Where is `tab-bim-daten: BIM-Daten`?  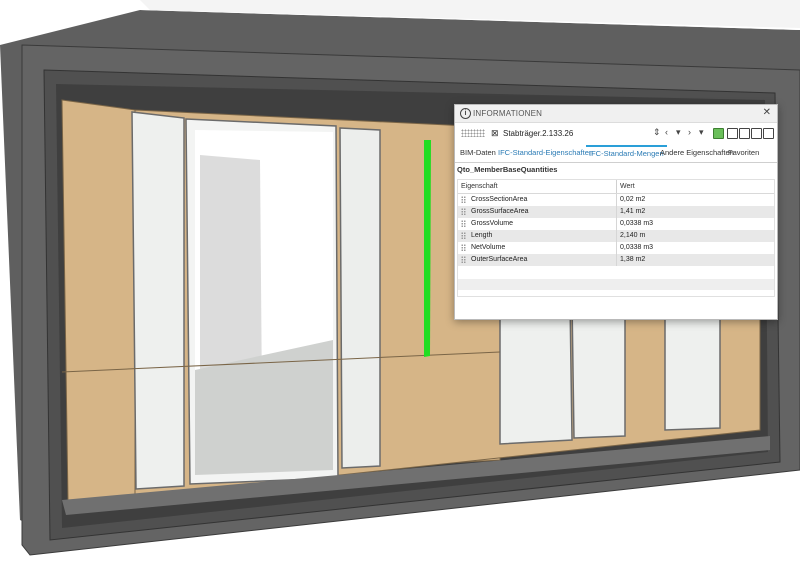 tab-bim-daten: BIM-Daten is located at coordinates (478, 153).